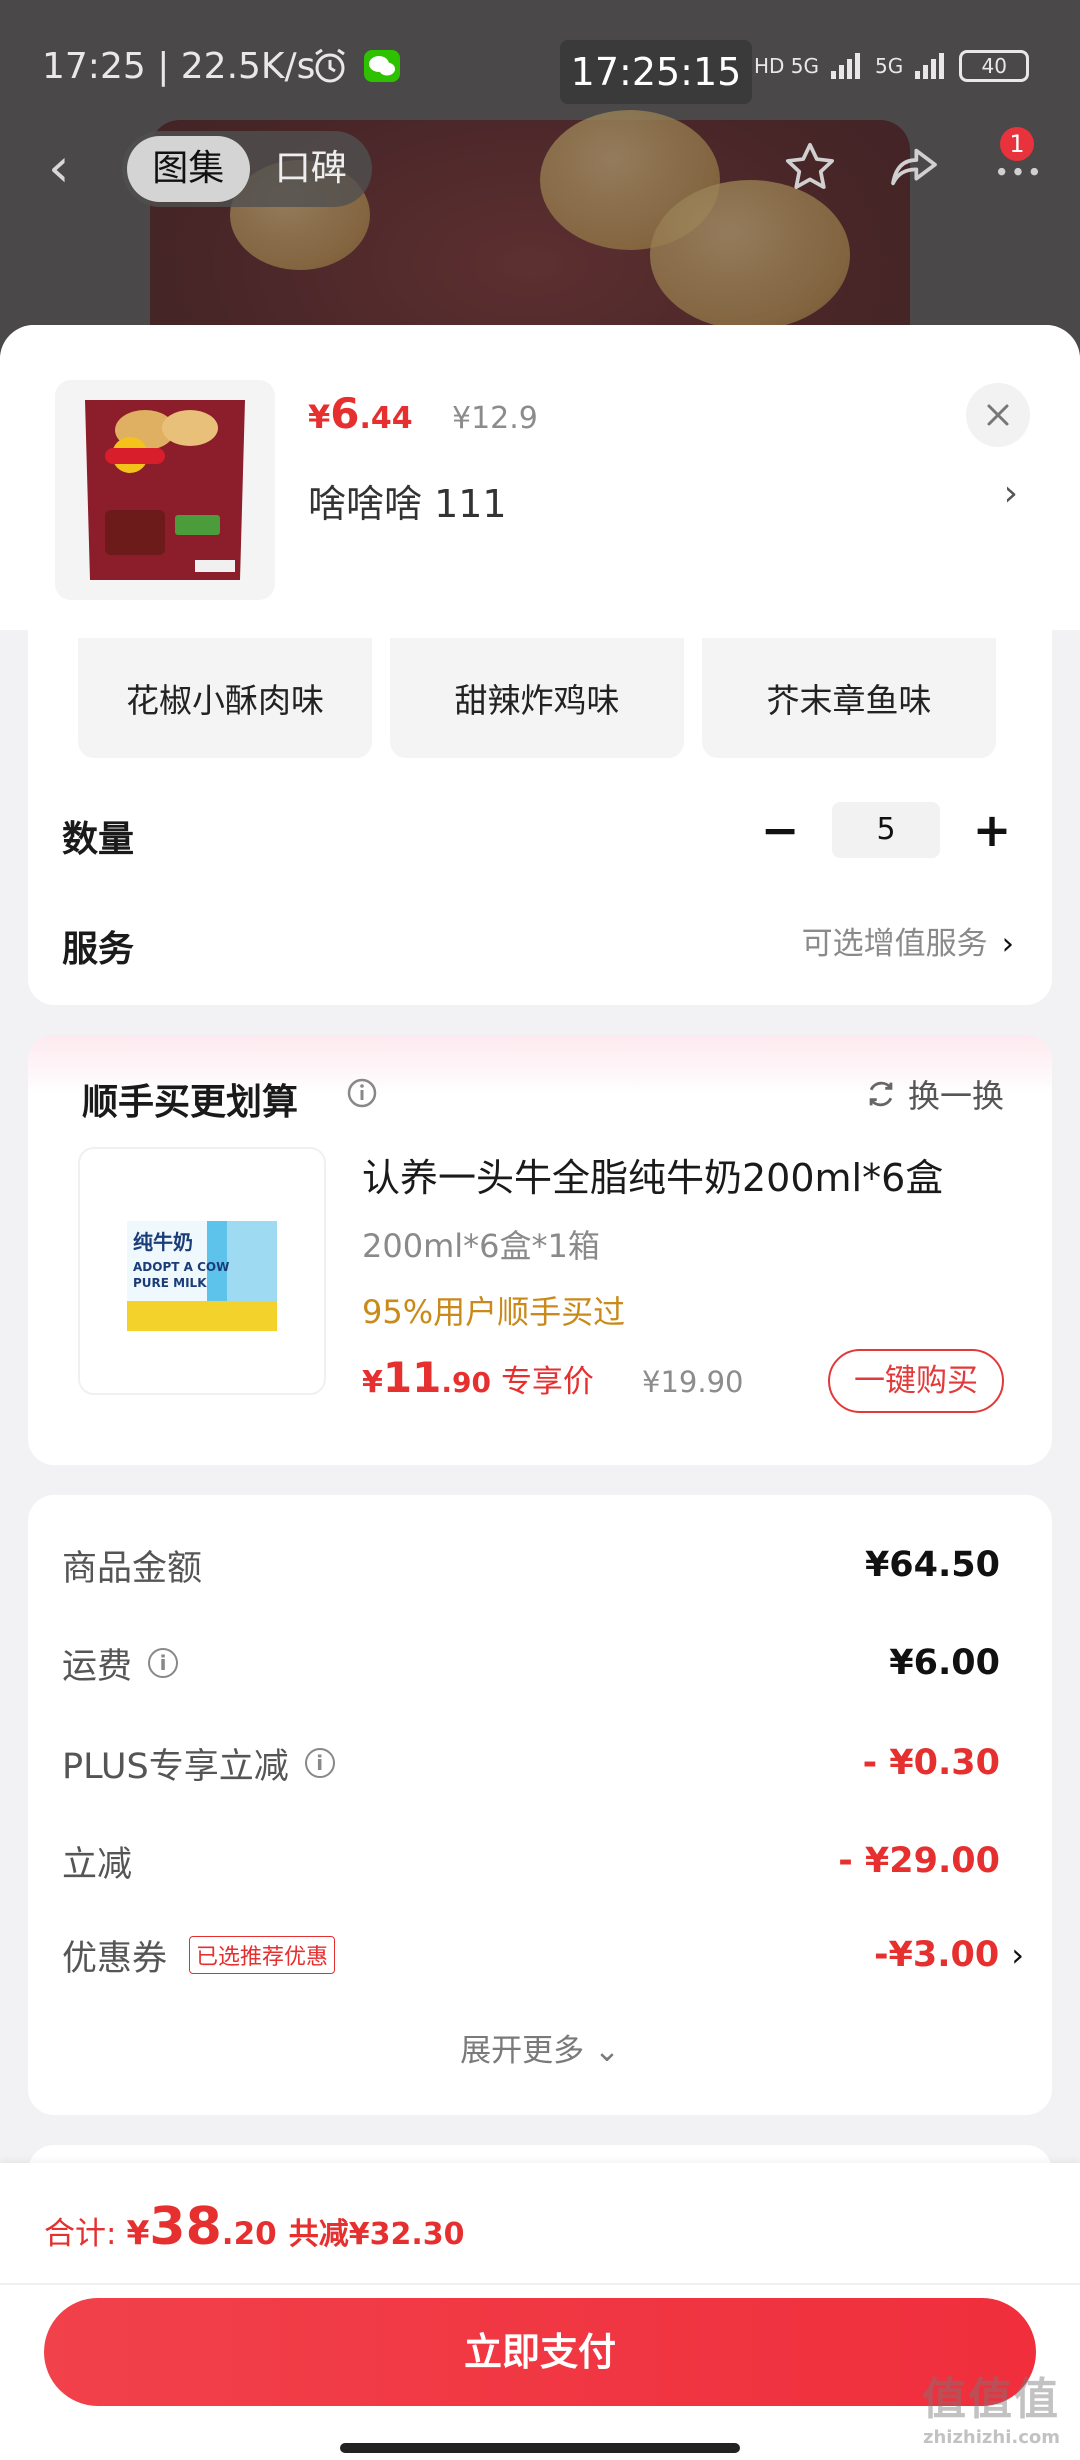  I want to click on quantity-stepper: − 5 +, so click(886, 830).